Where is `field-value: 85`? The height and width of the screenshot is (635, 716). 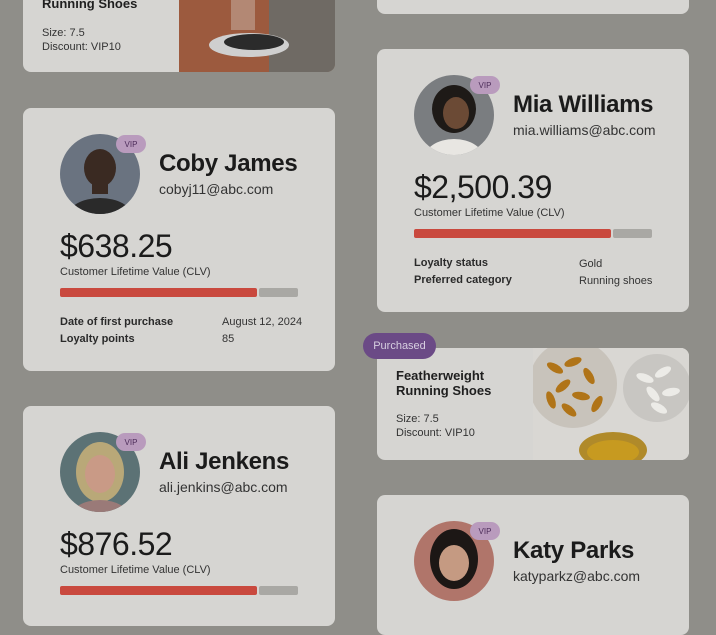 field-value: 85 is located at coordinates (228, 339).